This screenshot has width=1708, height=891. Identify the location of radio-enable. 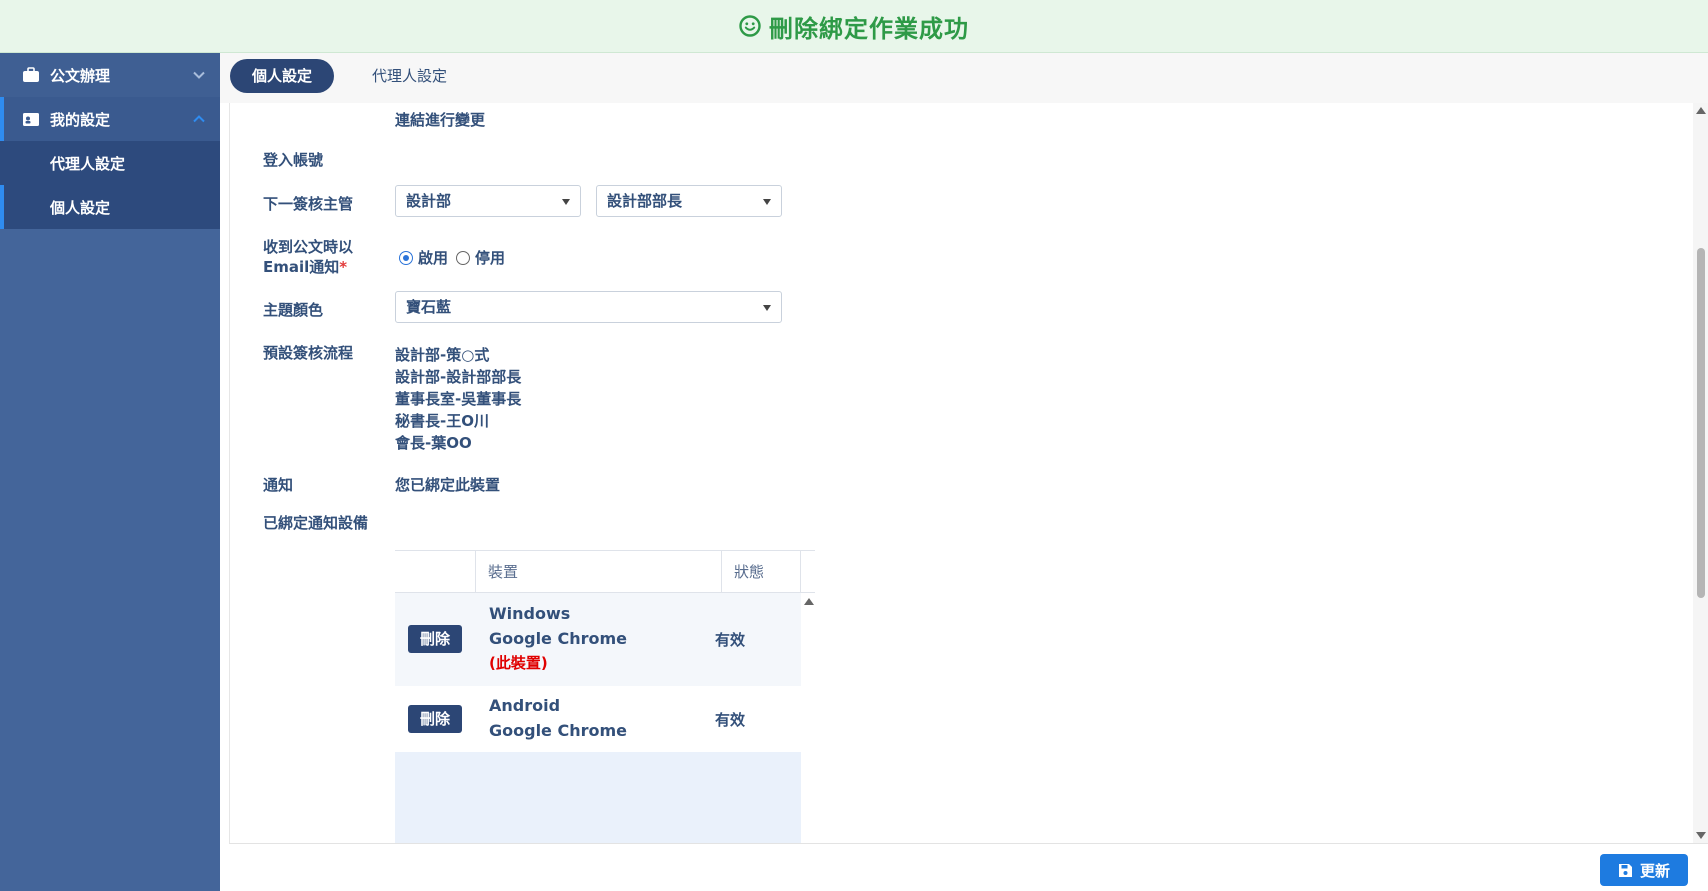
(406, 258).